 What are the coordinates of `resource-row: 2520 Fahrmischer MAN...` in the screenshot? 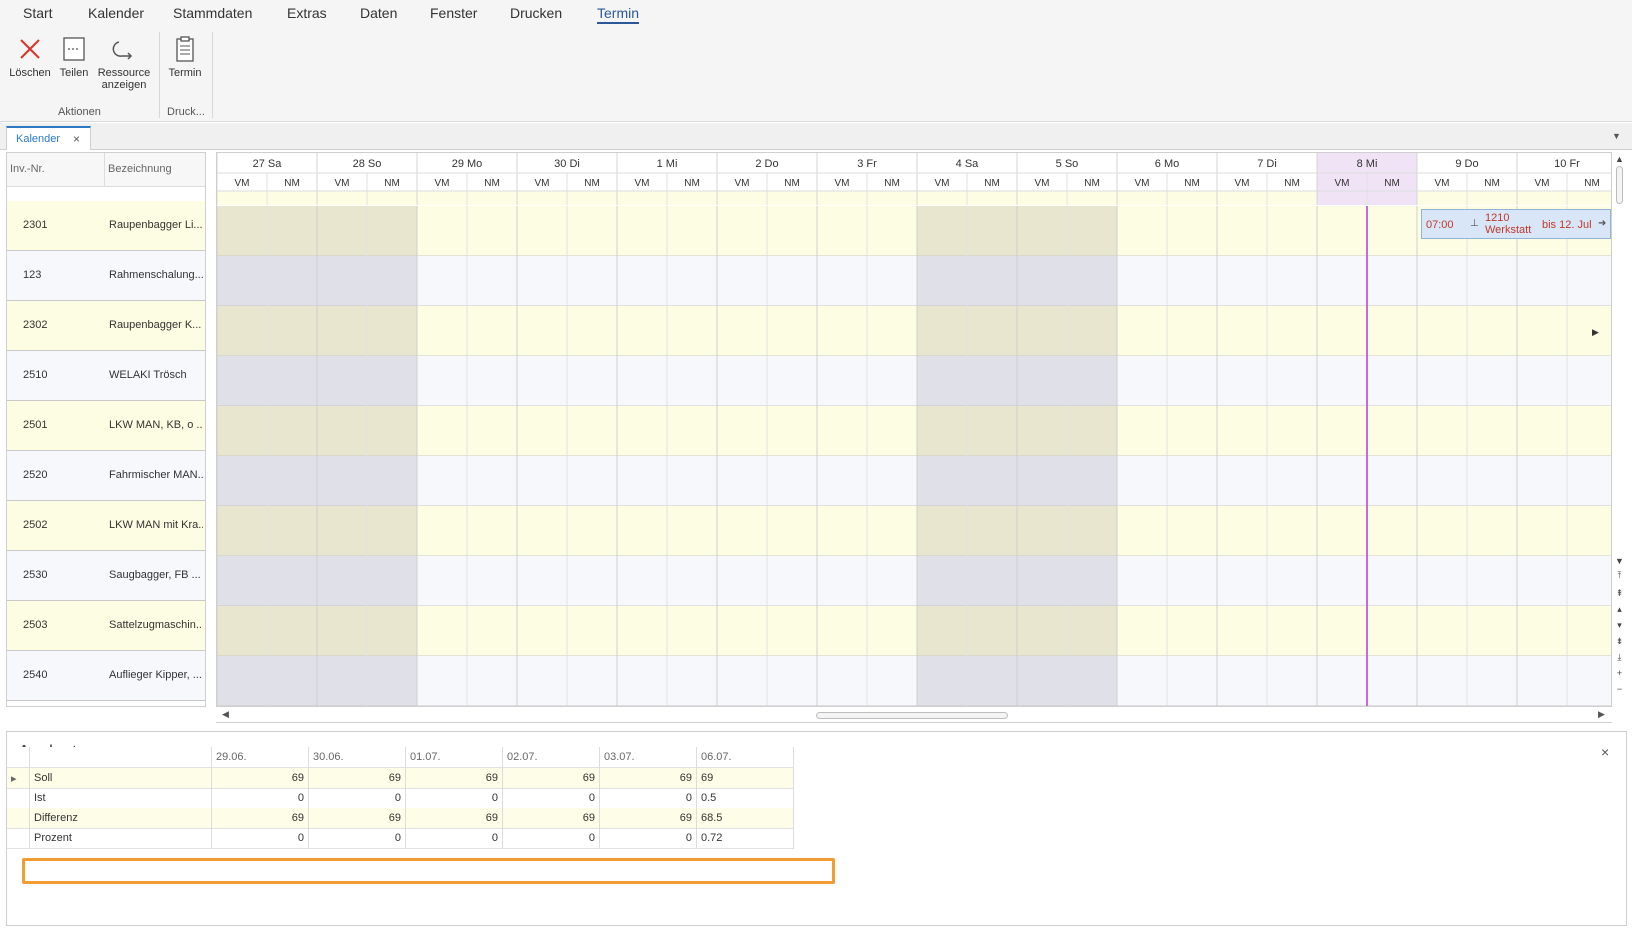 It's located at (106, 476).